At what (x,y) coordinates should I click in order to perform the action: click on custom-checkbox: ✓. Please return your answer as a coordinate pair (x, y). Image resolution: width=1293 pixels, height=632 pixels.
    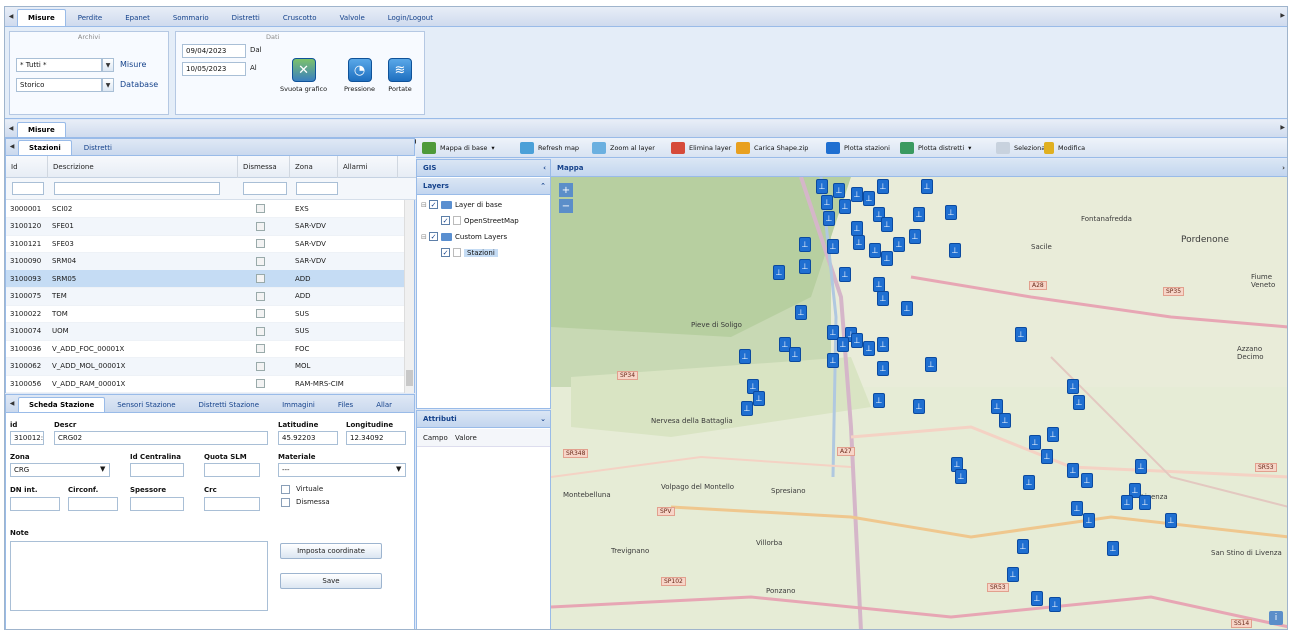
    Looking at the image, I should click on (433, 236).